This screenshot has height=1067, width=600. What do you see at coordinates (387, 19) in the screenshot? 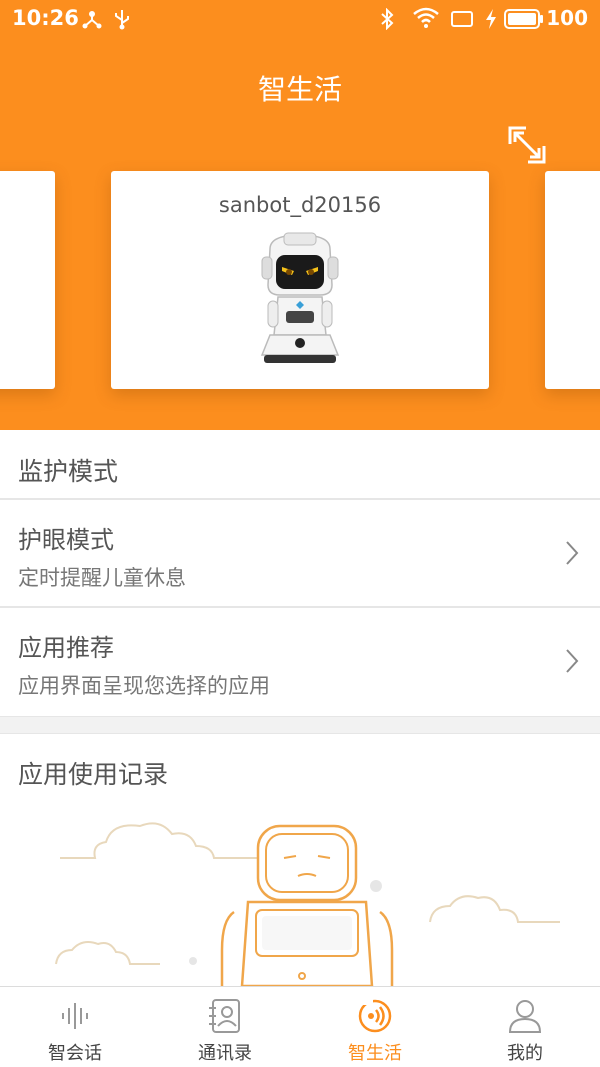
I see `bluetooth-icon` at bounding box center [387, 19].